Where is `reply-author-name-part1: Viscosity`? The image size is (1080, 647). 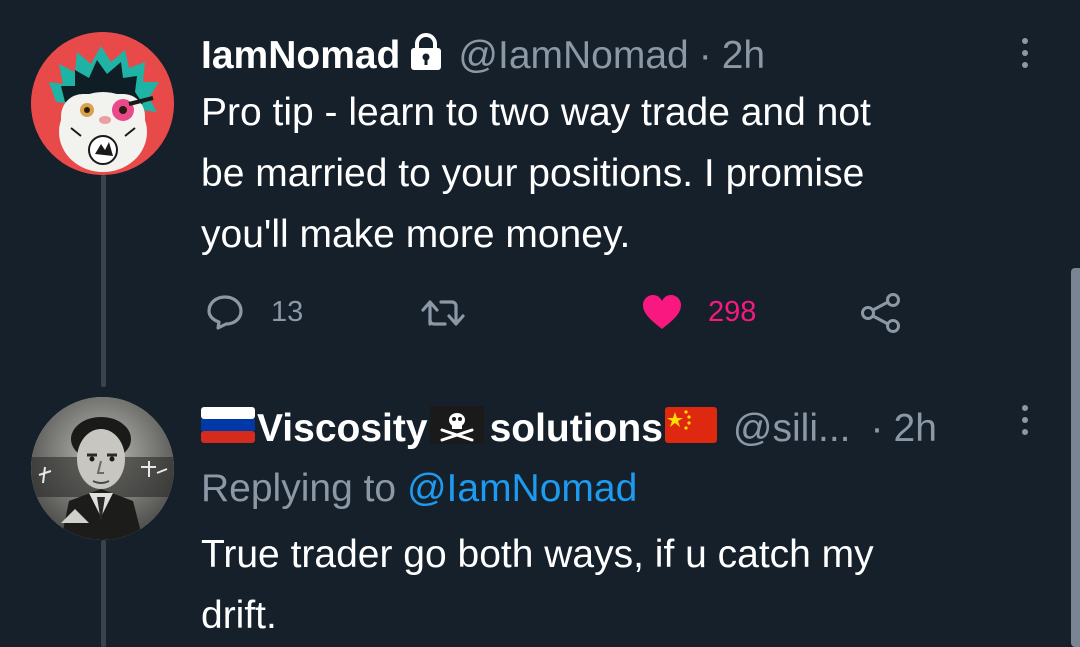 reply-author-name-part1: Viscosity is located at coordinates (342, 428).